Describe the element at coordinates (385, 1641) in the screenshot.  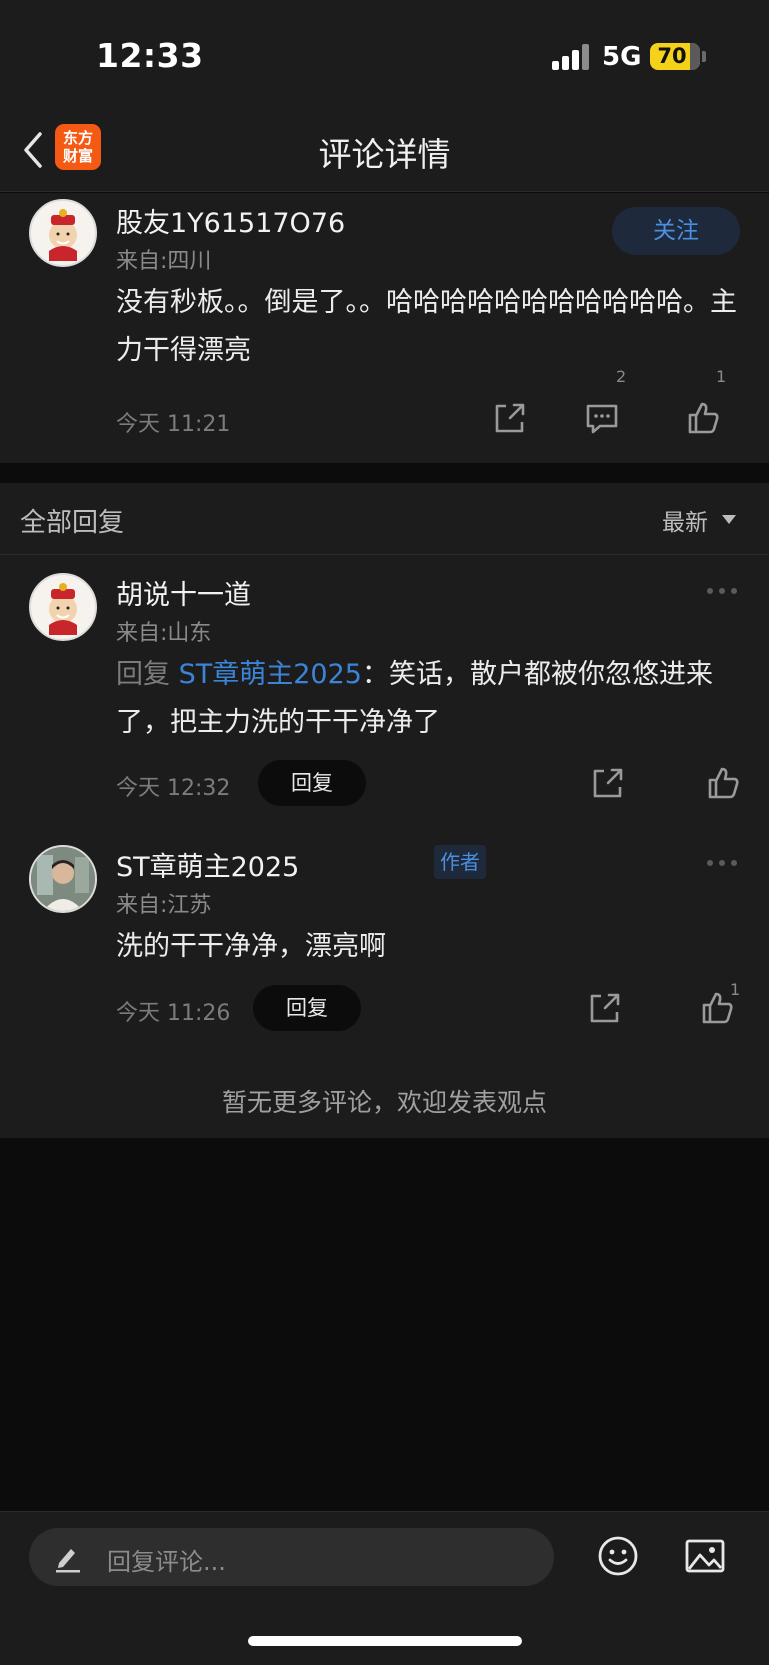
I see `home-indicator` at that location.